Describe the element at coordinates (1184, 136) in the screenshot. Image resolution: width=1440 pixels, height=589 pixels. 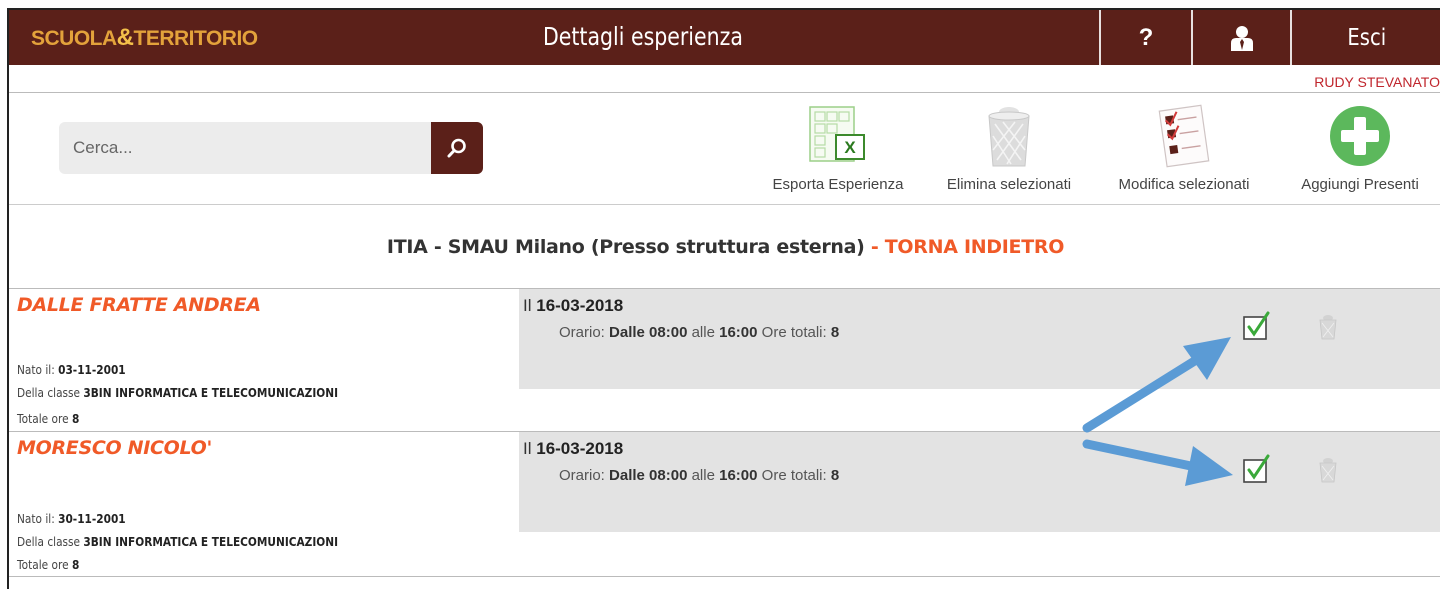
I see `checklist-edit-icon` at that location.